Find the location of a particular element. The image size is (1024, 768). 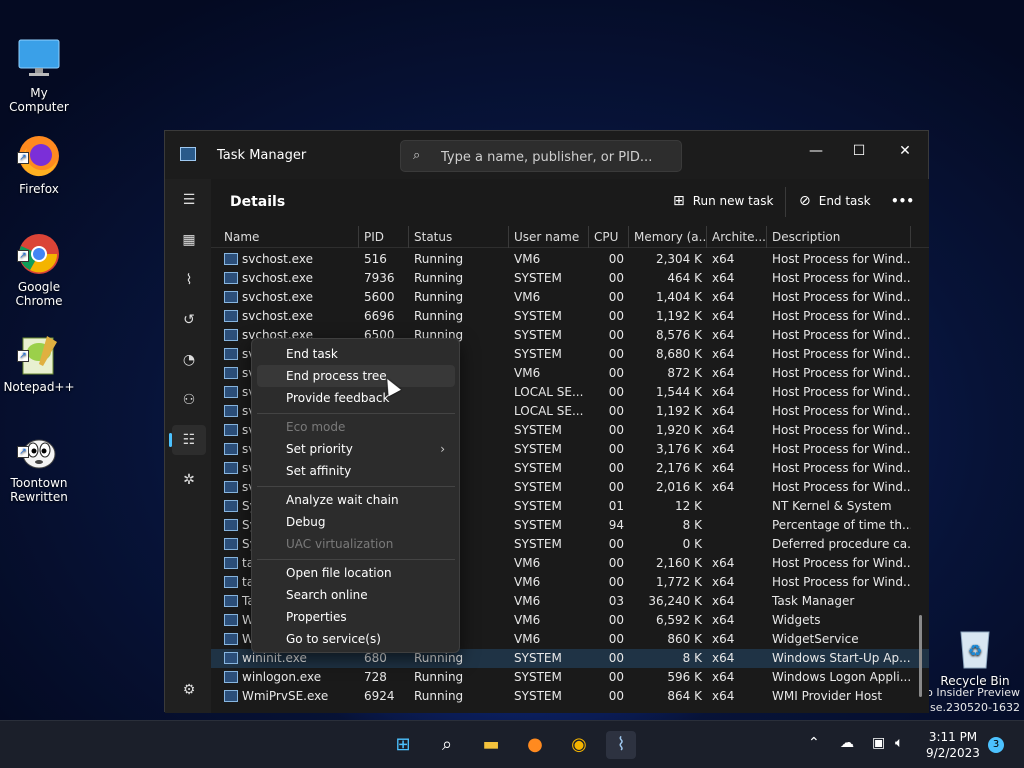

cell-mem: 860 K is located at coordinates (684, 639).